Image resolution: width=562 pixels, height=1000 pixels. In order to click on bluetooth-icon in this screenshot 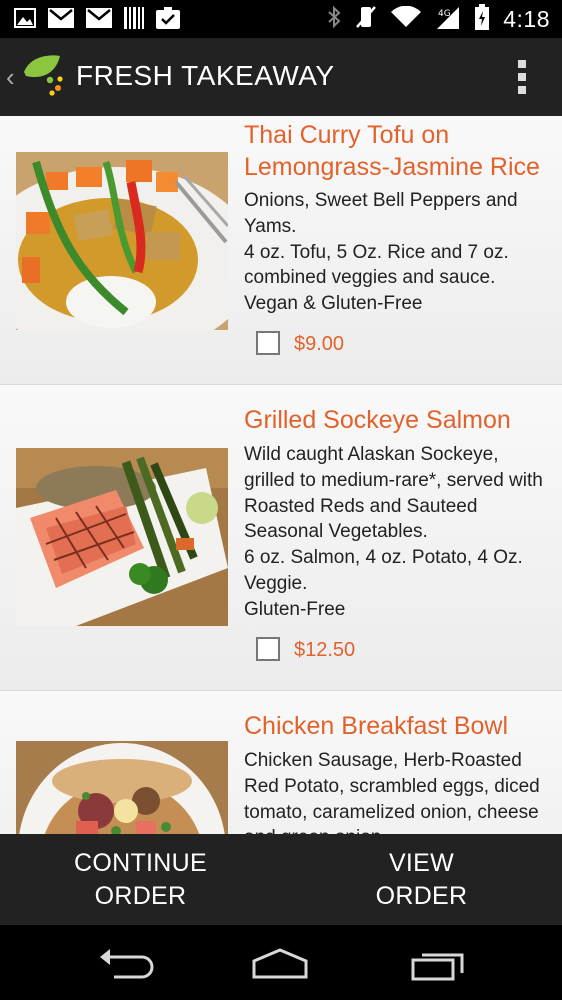, I will do `click(334, 19)`.